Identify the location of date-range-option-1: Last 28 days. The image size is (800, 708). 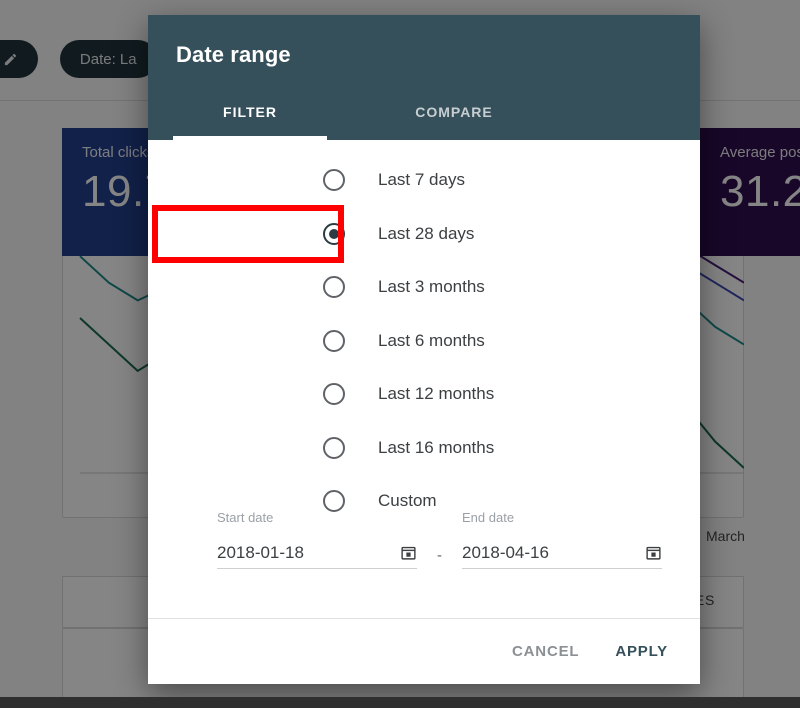
(424, 234).